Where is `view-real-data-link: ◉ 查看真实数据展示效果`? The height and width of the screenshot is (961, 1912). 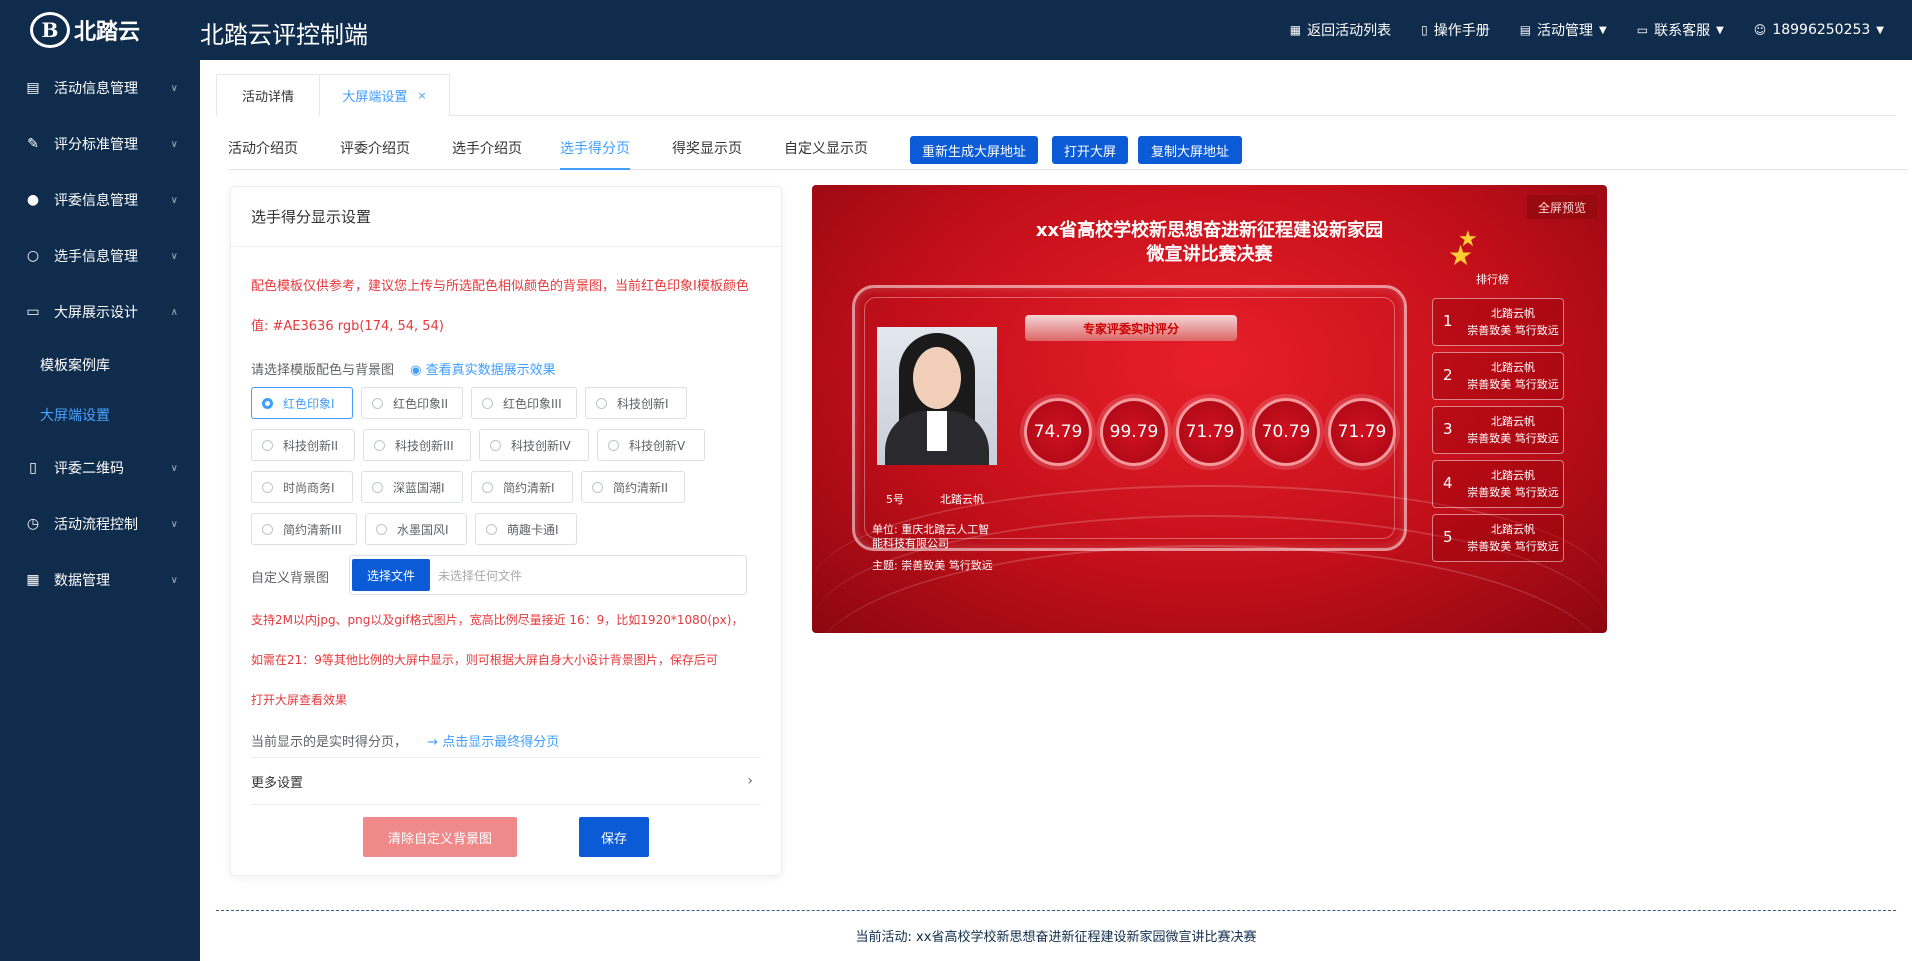 view-real-data-link: ◉ 查看真实数据展示效果 is located at coordinates (483, 370).